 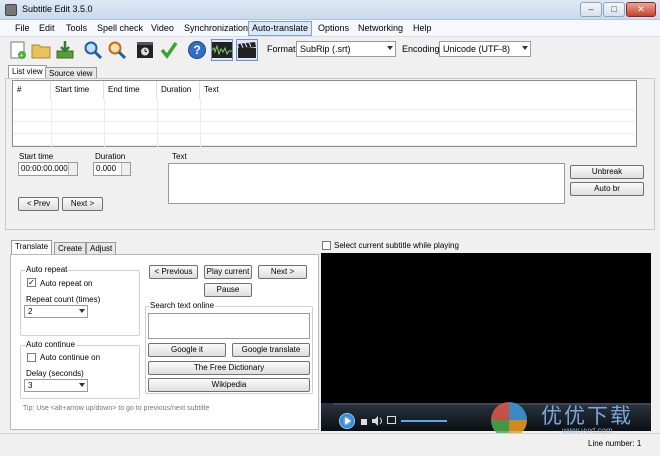 What do you see at coordinates (396, 245) in the screenshot?
I see `select-current-subtitle-label: Select current subtitle while playing` at bounding box center [396, 245].